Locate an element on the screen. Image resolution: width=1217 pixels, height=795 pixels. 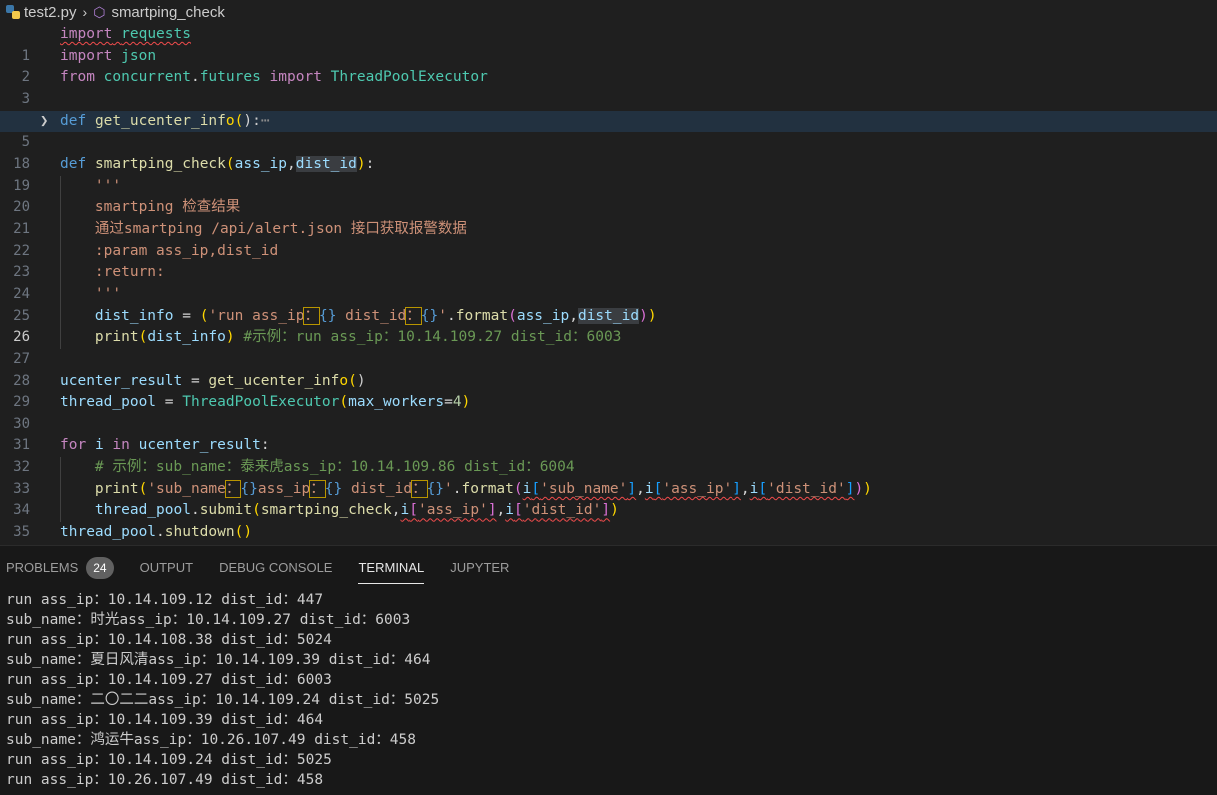
folded-ellipsis: ⋯ is located at coordinates (265, 121).